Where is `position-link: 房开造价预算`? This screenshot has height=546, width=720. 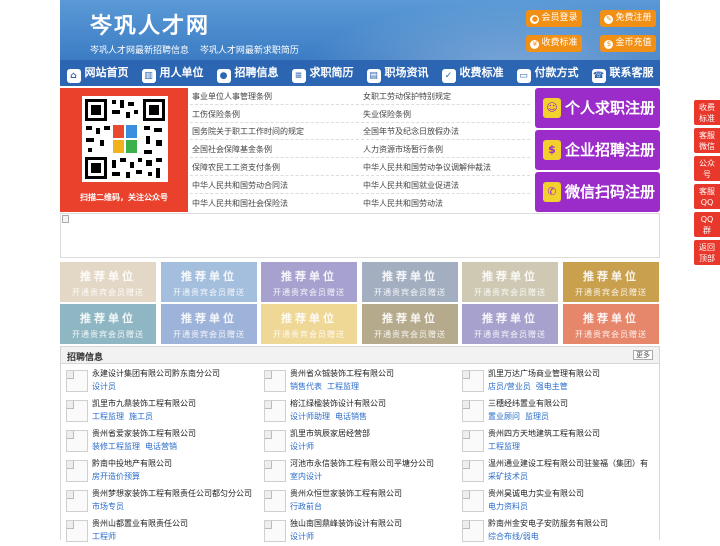 position-link: 房开造价预算 is located at coordinates (116, 476).